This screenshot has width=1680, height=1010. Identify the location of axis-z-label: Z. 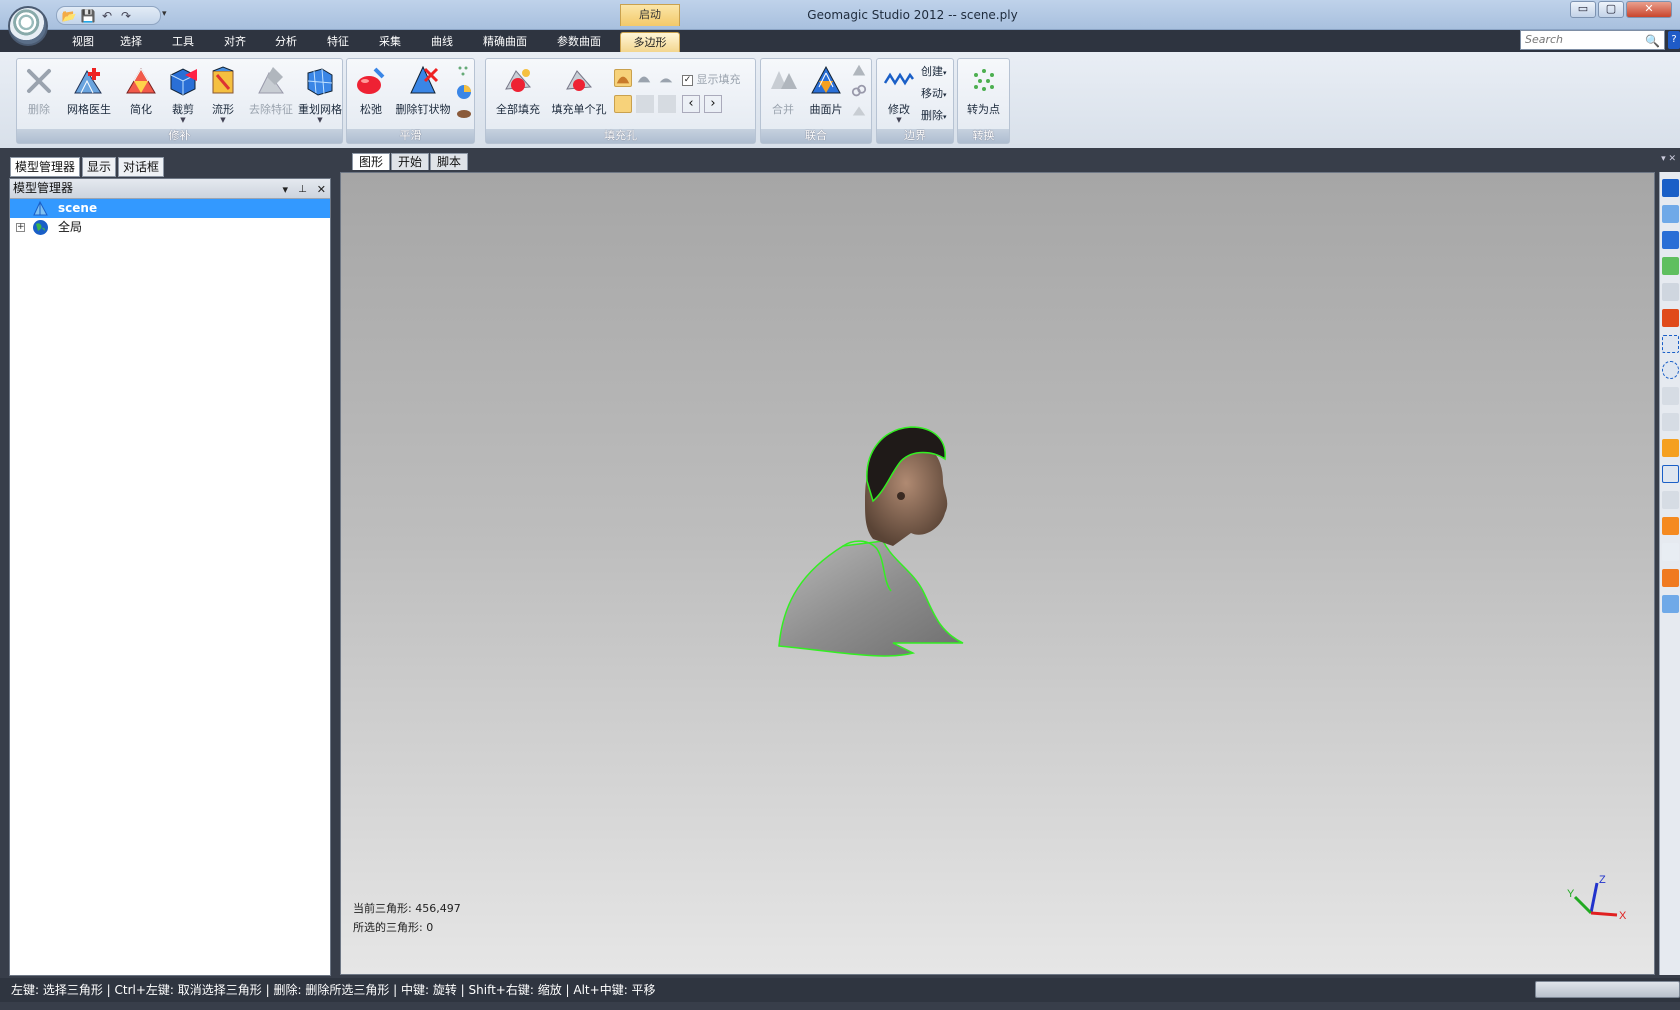
(1602, 880).